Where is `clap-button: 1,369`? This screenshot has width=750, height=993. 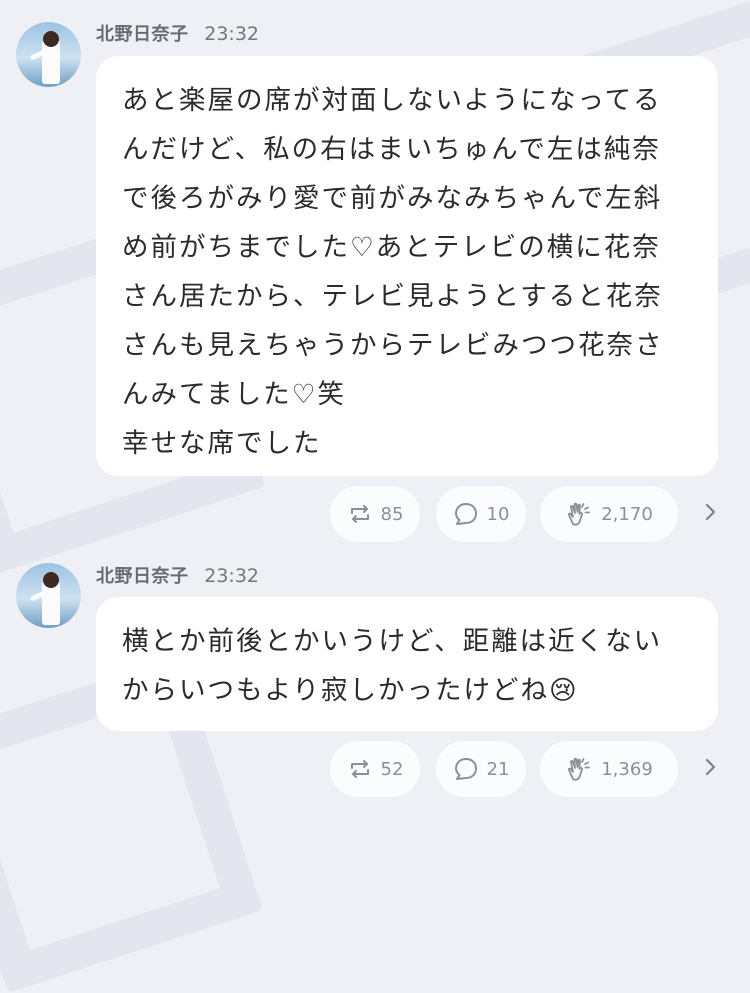
clap-button: 1,369 is located at coordinates (609, 769).